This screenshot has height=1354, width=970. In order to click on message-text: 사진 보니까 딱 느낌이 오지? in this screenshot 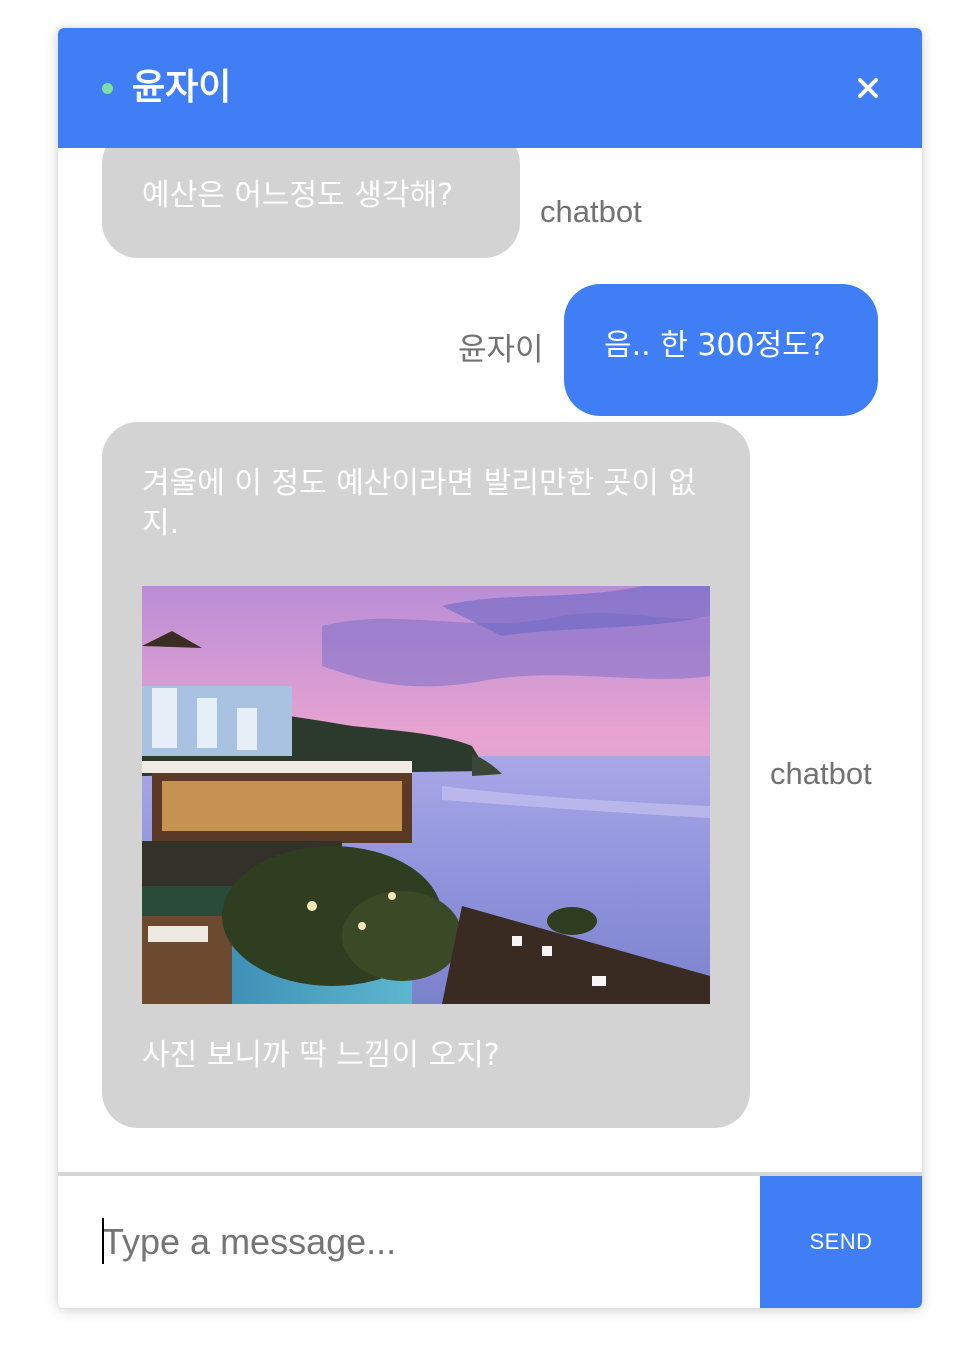, I will do `click(321, 1055)`.